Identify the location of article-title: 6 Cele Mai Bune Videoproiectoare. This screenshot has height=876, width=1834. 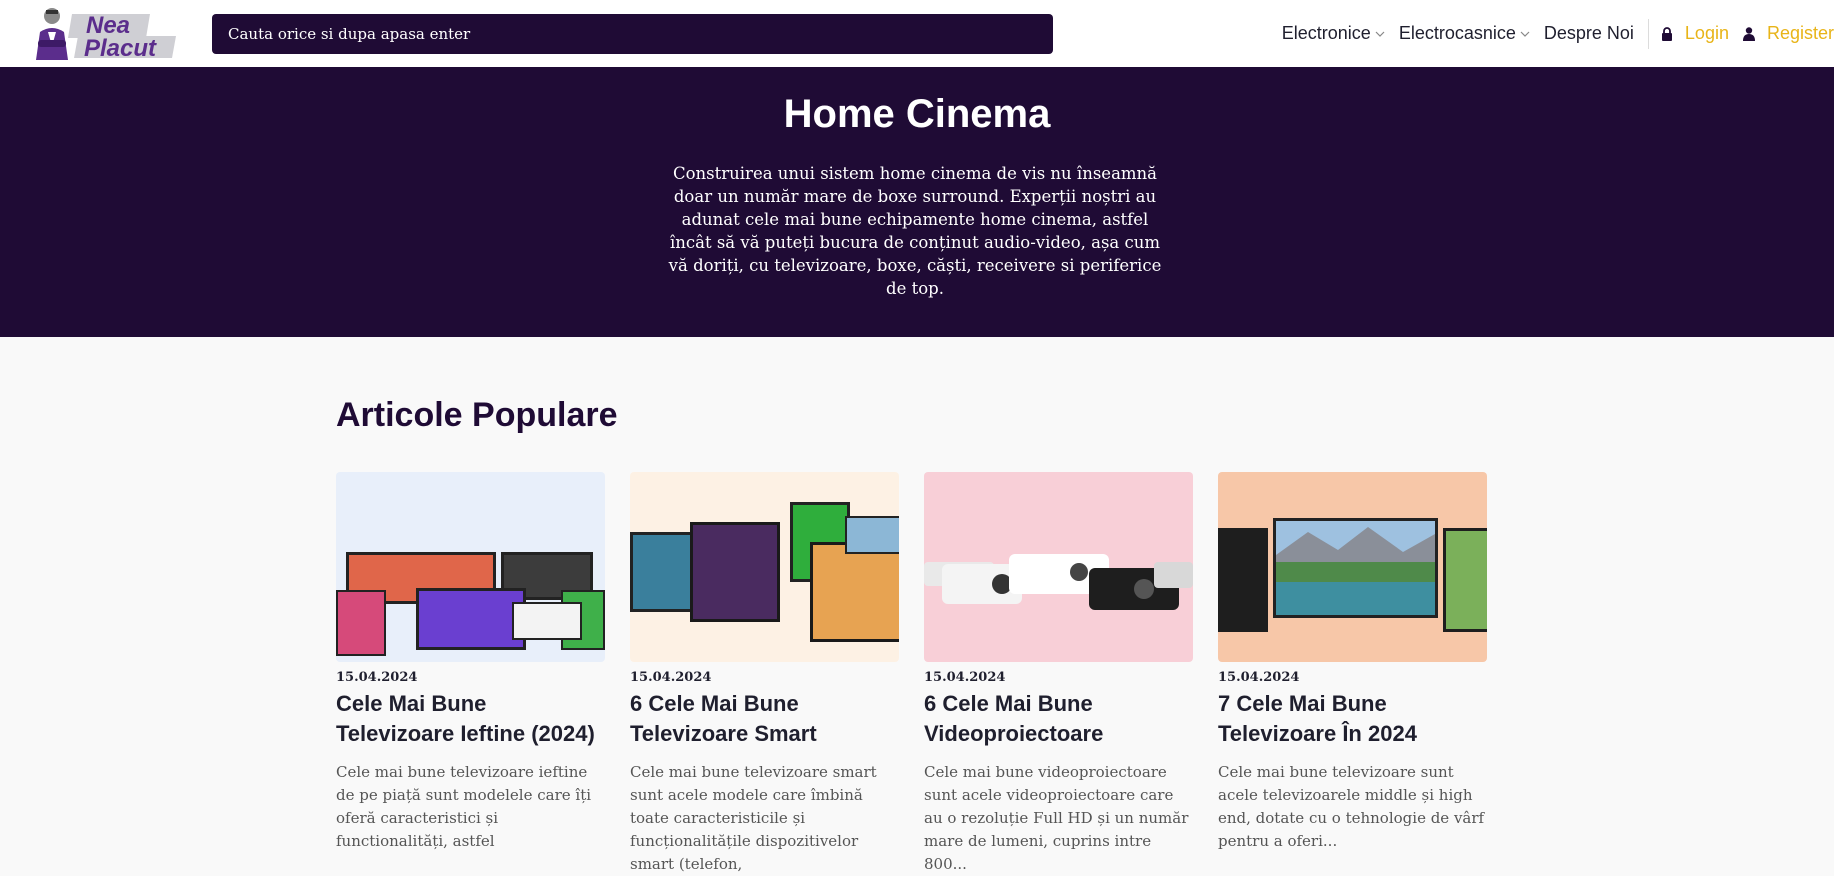
(1058, 719).